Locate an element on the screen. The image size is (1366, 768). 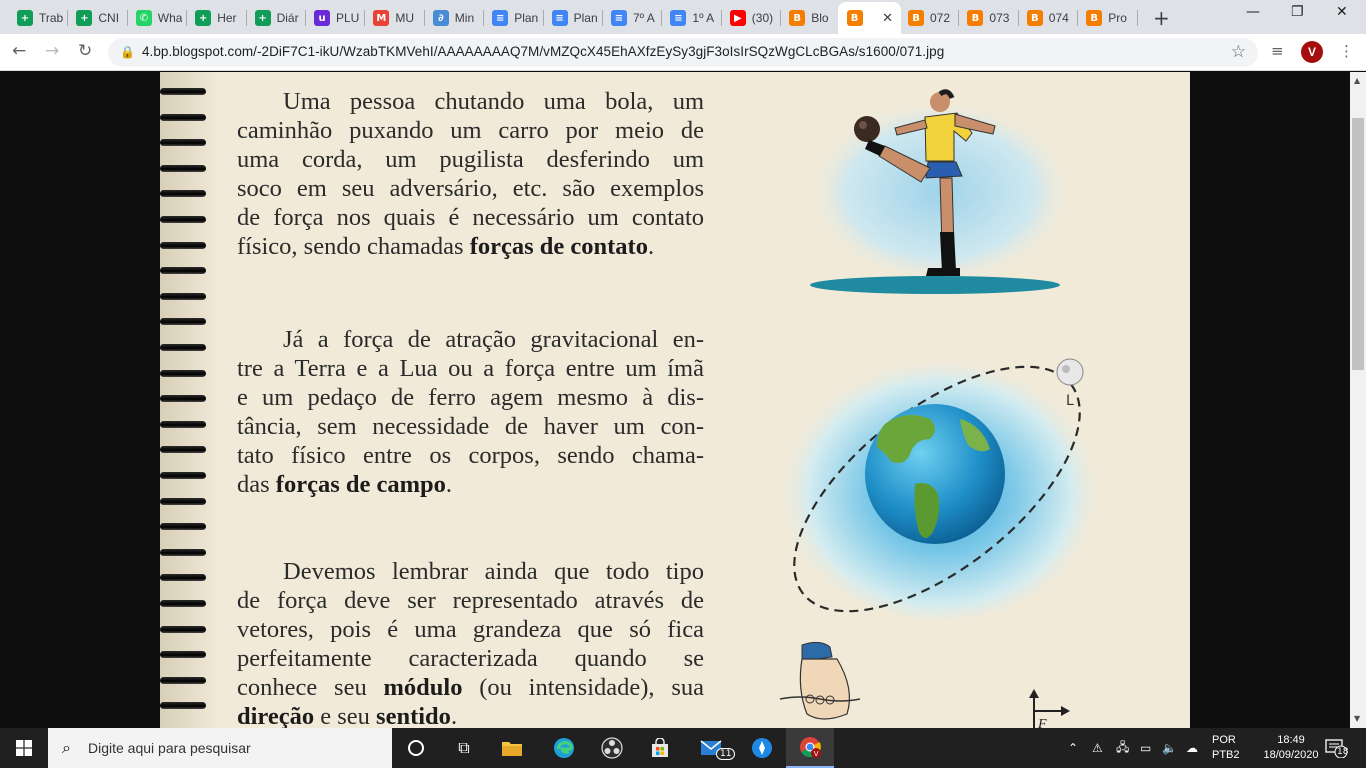
back-button: ← is located at coordinates (19, 51).